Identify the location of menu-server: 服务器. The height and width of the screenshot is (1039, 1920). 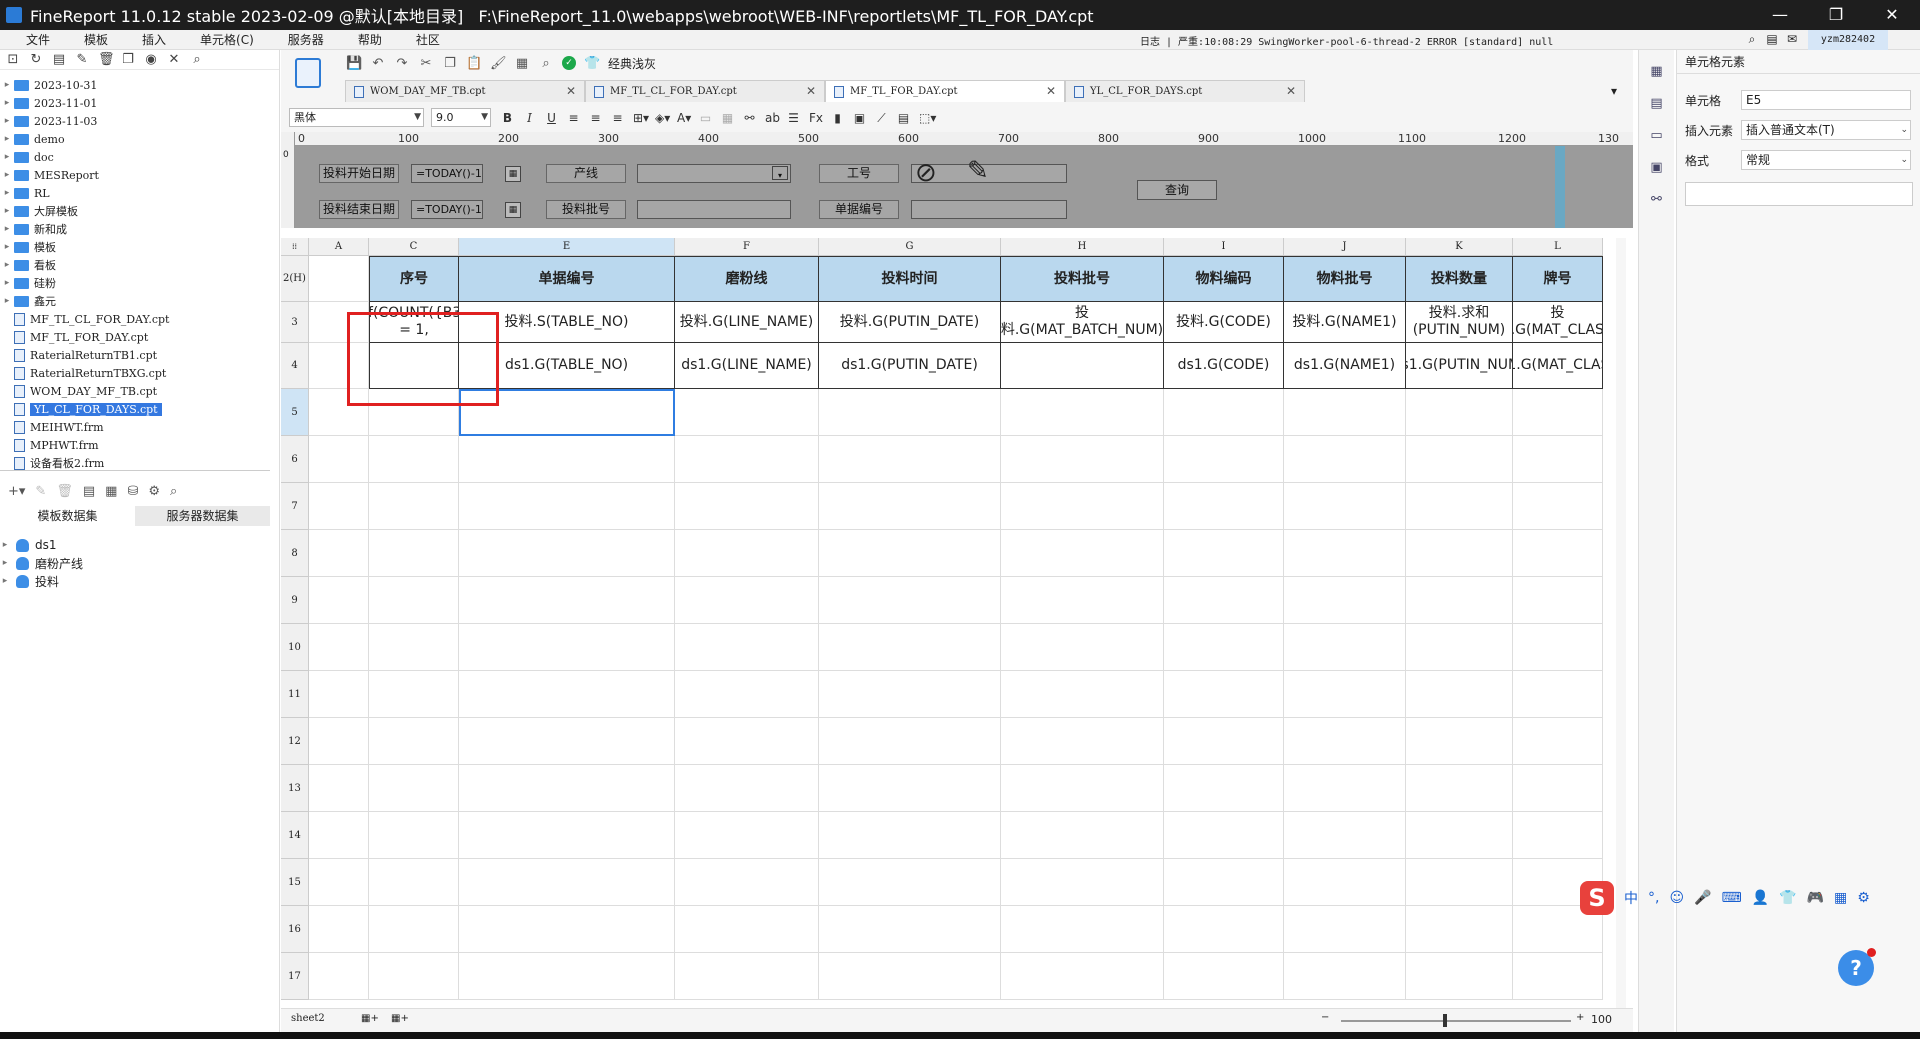
(306, 39).